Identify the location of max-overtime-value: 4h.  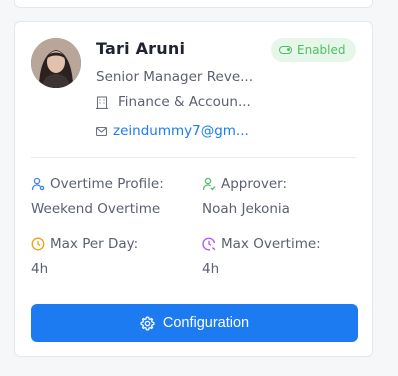
(211, 269).